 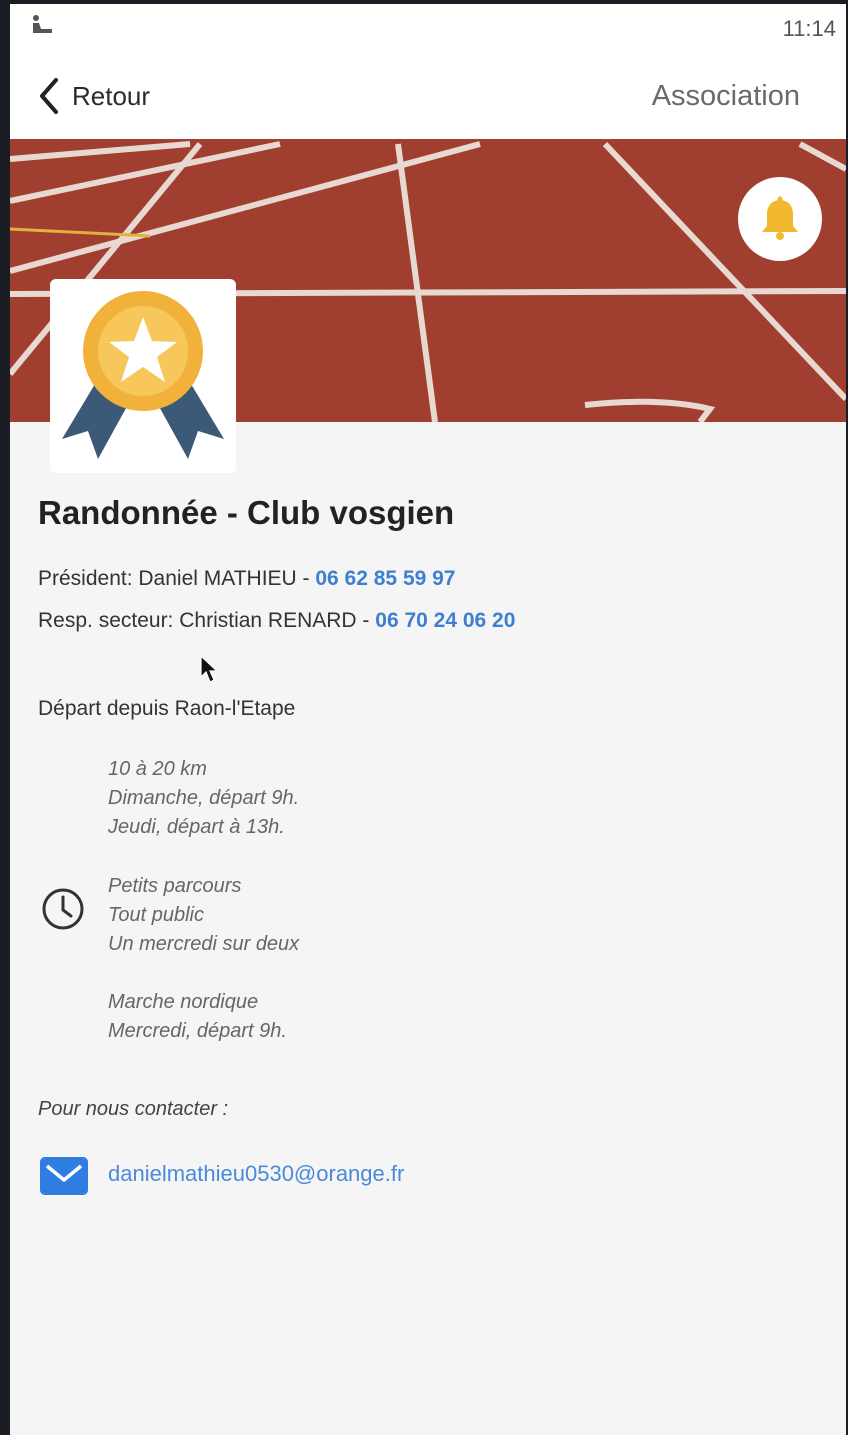 I want to click on status-time: 11:14, so click(x=809, y=28).